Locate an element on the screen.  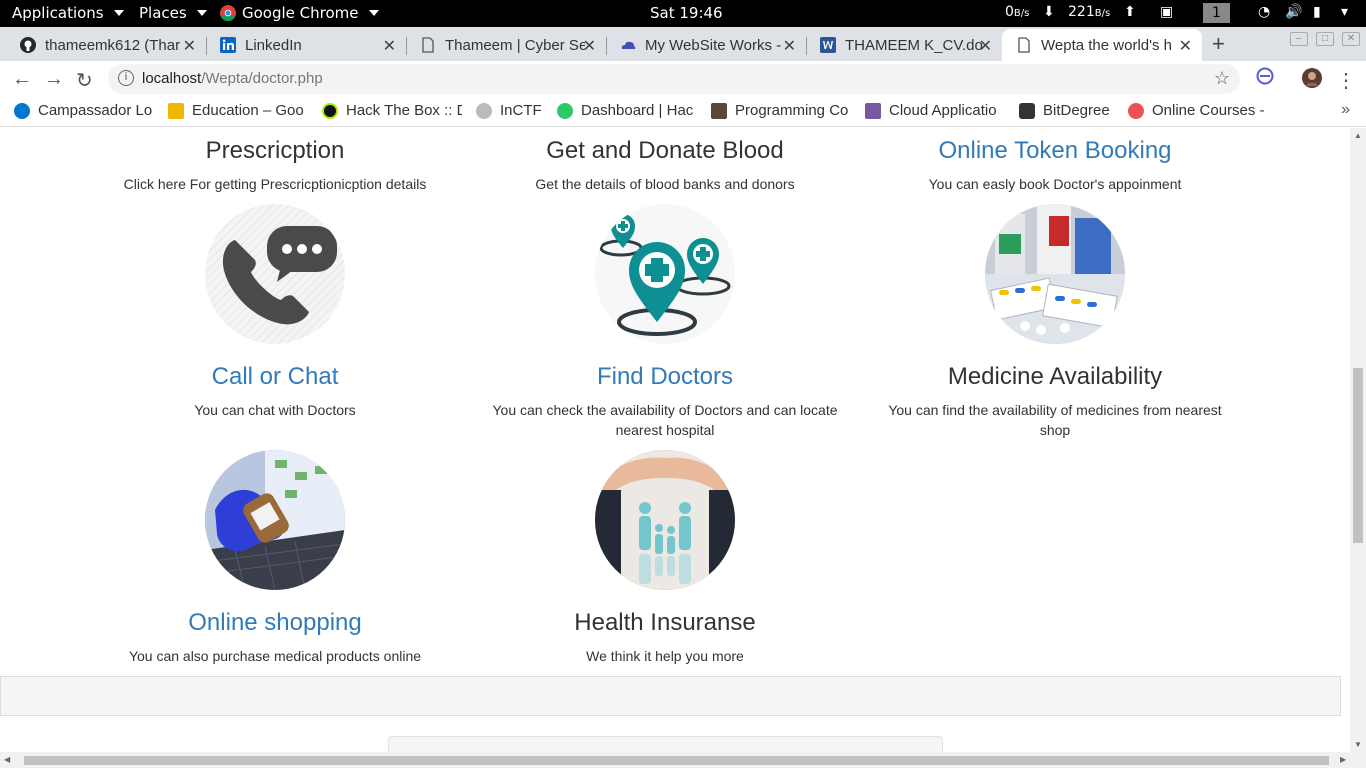
pills-photo is located at coordinates (1055, 274).